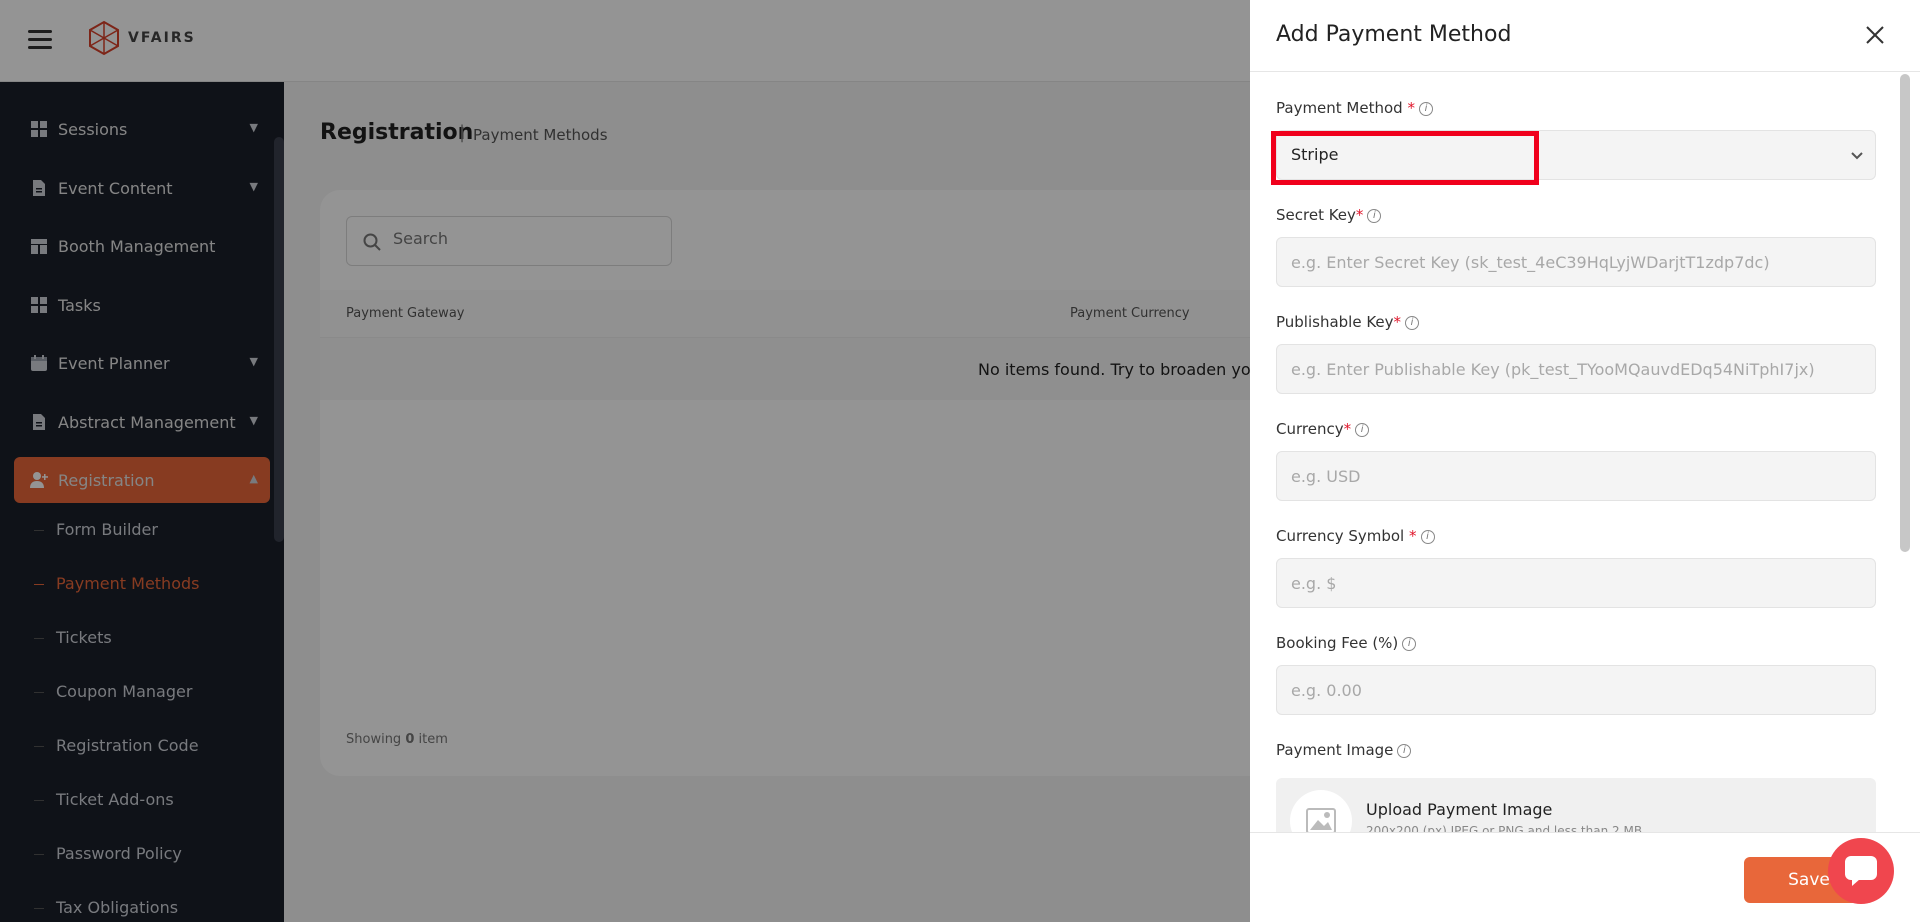 Image resolution: width=1920 pixels, height=922 pixels. Describe the element at coordinates (1321, 820) in the screenshot. I see `image-icon` at that location.